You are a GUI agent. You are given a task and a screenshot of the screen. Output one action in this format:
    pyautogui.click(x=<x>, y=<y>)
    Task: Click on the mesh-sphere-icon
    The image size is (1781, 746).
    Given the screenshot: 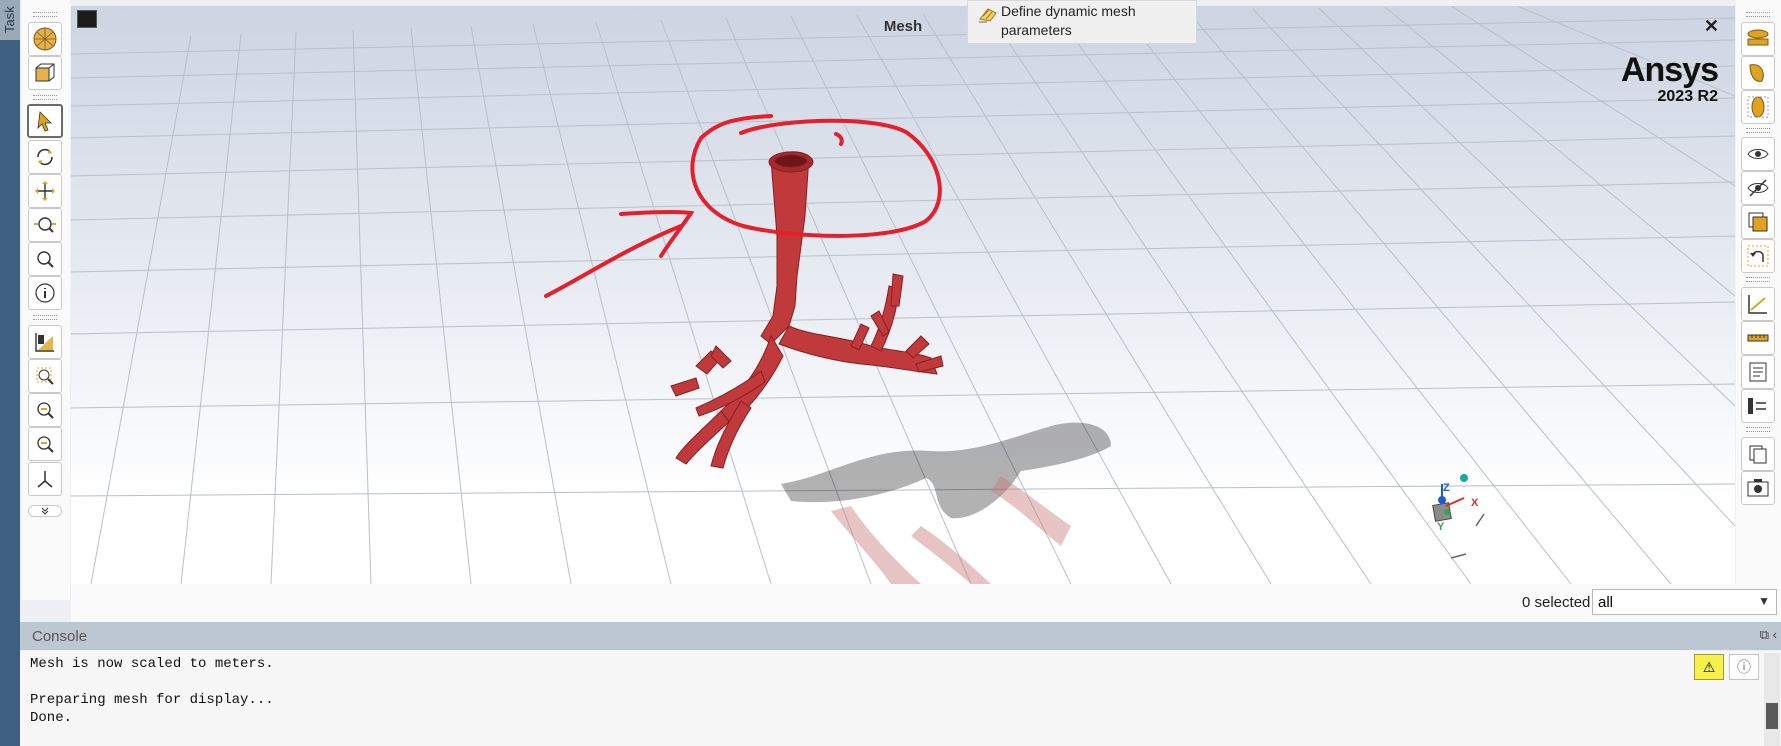 What is the action you would take?
    pyautogui.click(x=45, y=39)
    